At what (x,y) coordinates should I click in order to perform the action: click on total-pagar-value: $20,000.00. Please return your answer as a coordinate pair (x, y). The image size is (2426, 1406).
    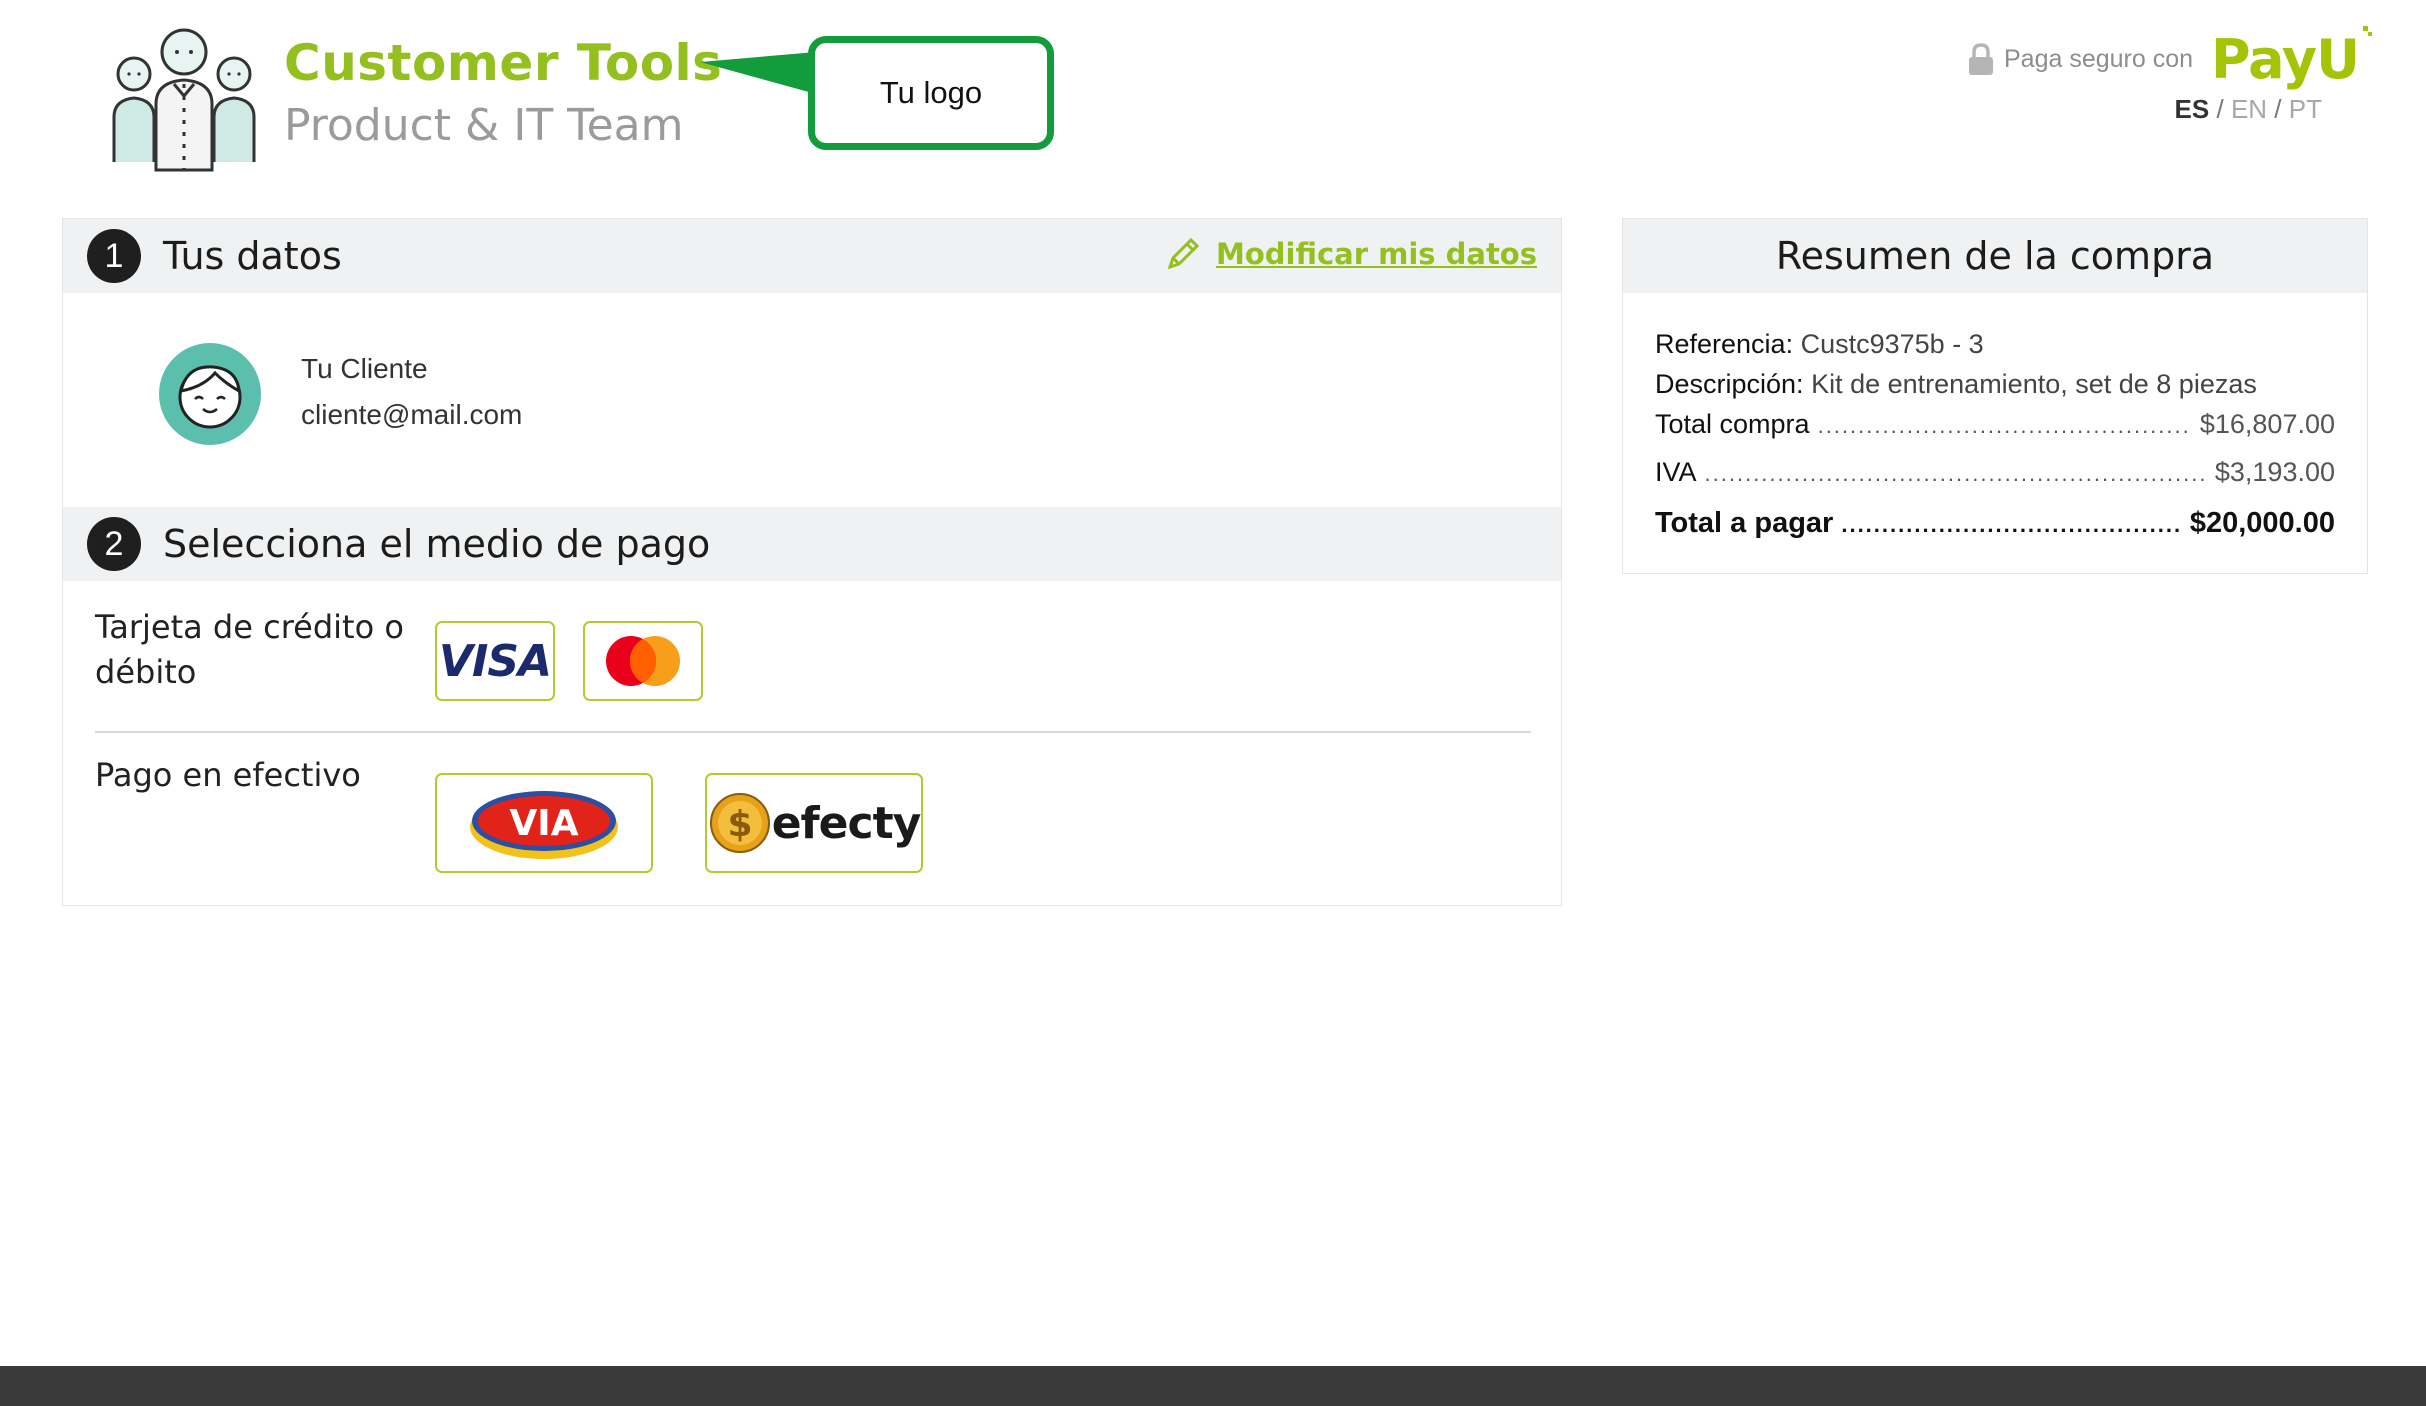
    Looking at the image, I should click on (2262, 523).